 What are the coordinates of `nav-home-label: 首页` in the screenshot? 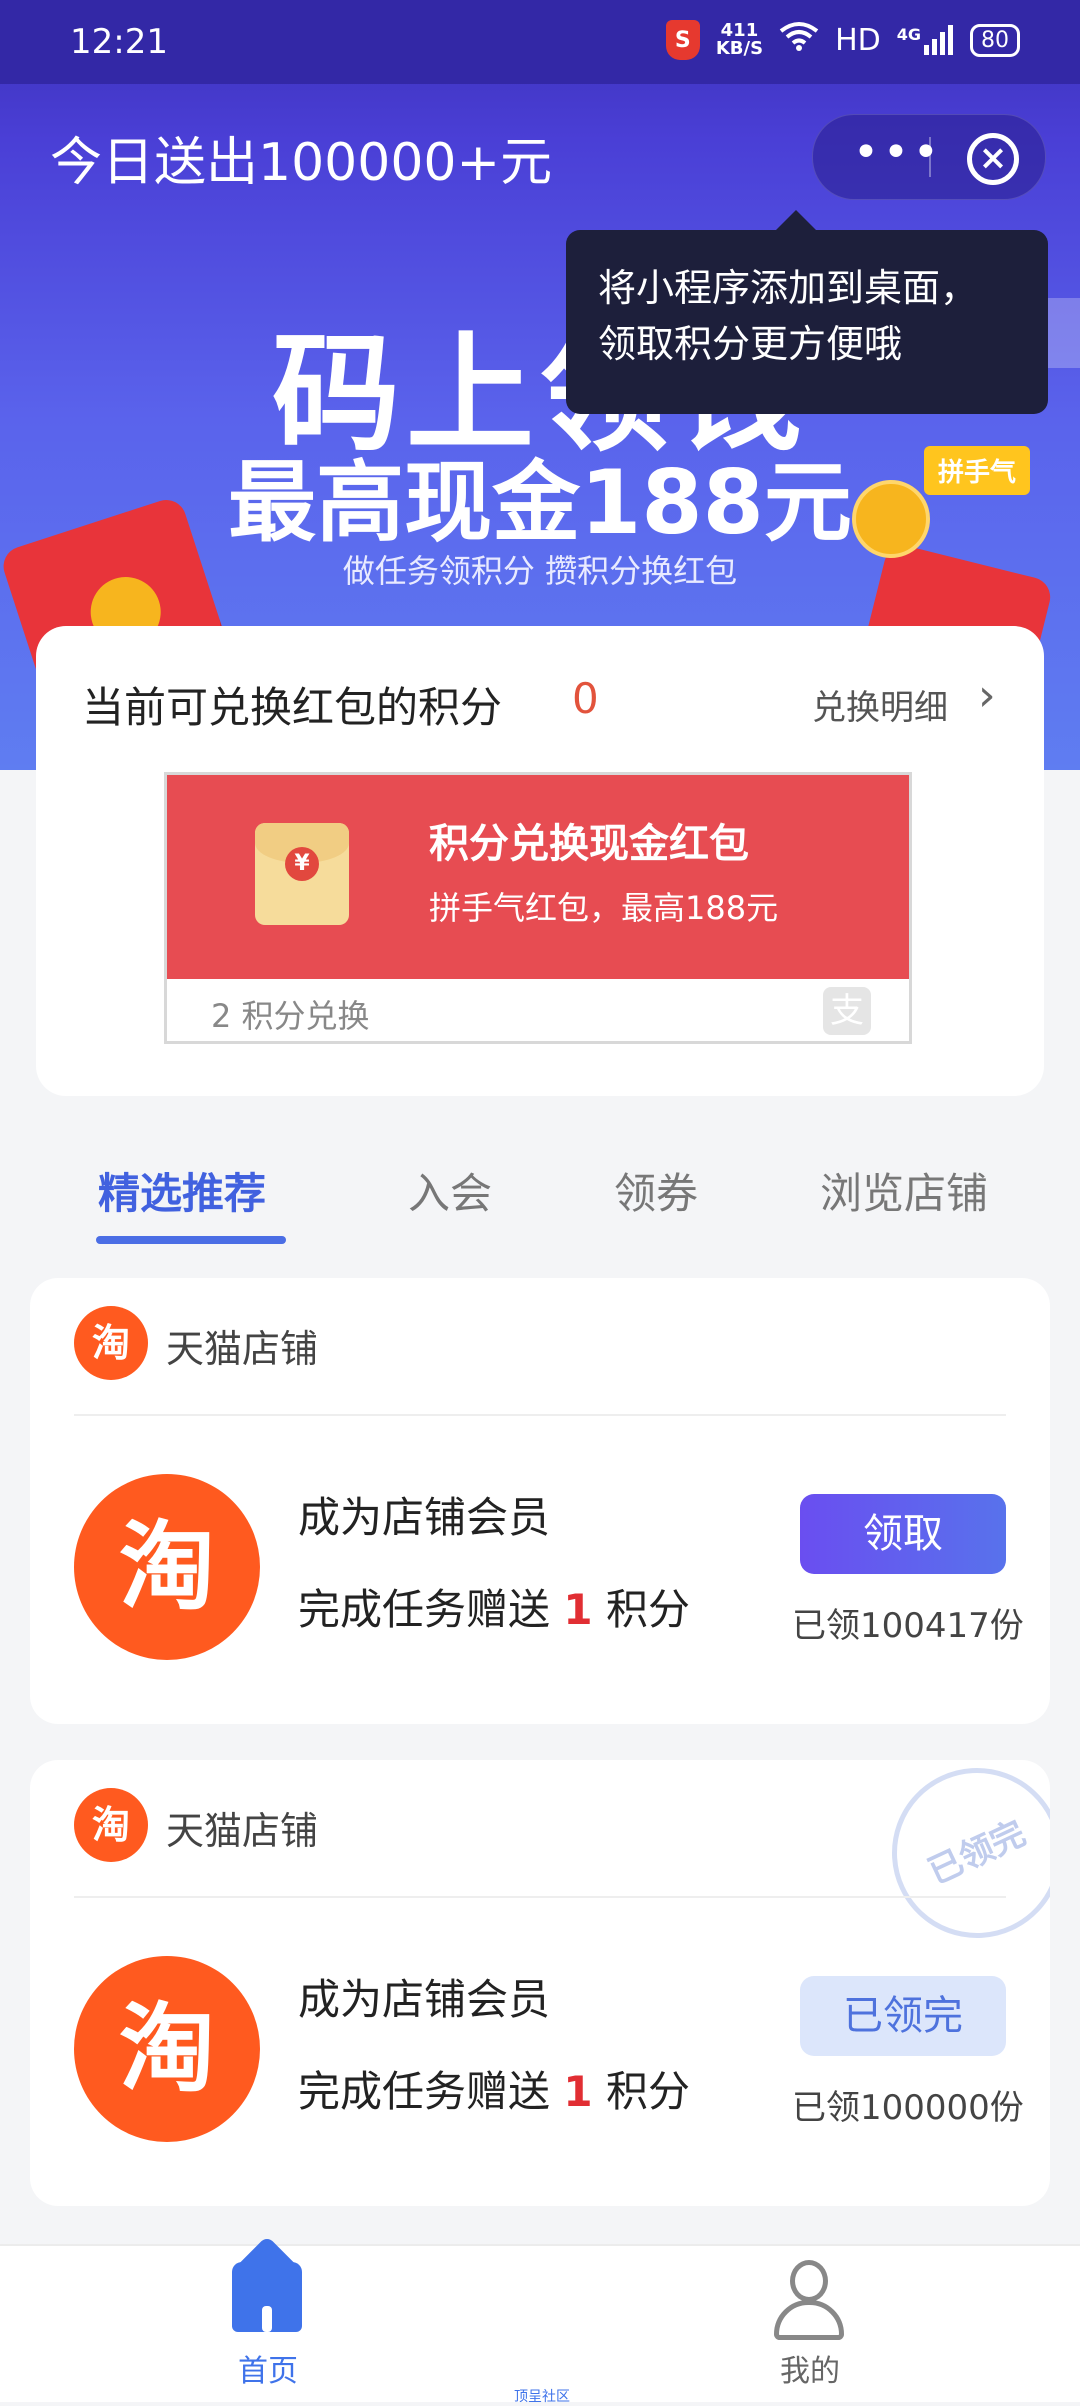 It's located at (268, 2368).